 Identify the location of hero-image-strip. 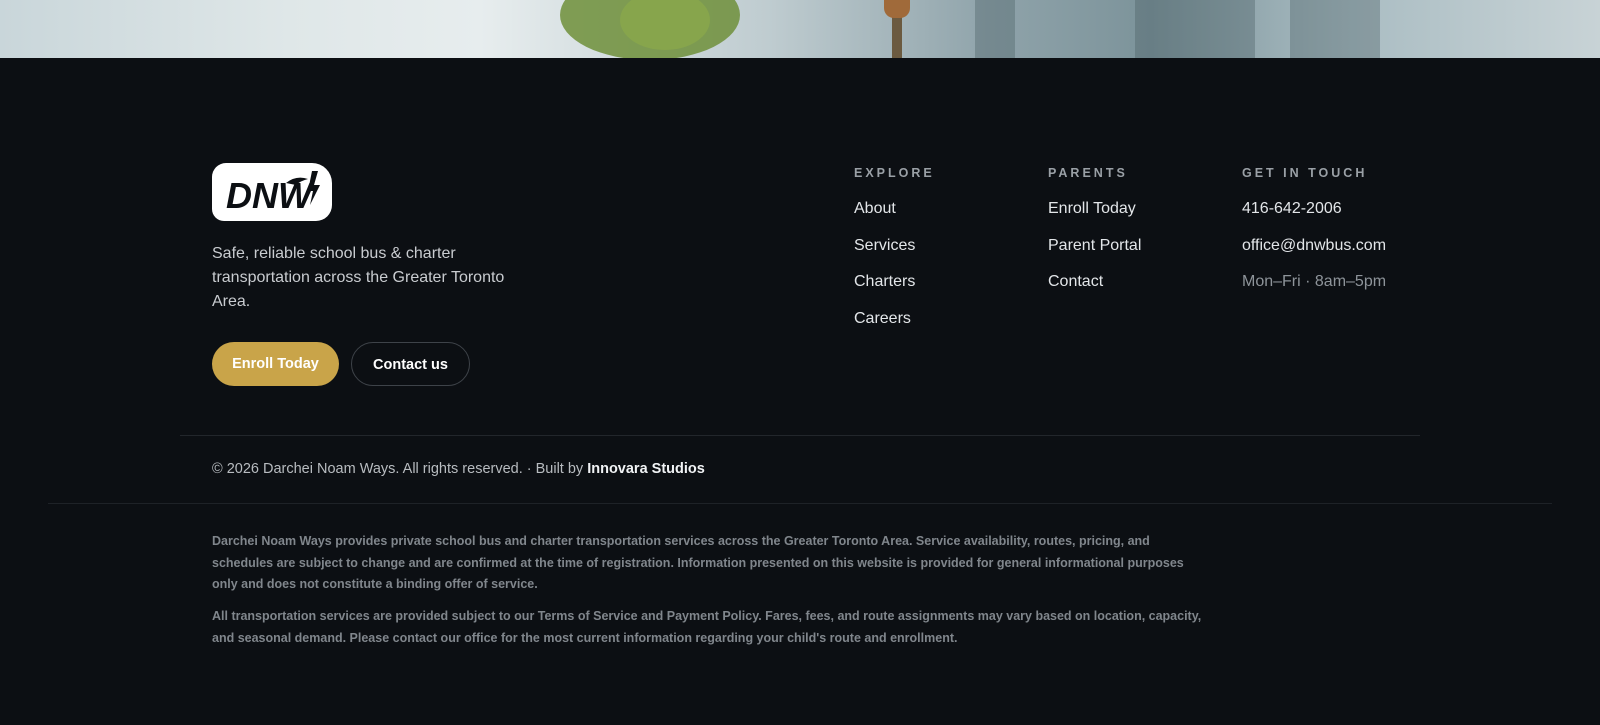
(800, 29).